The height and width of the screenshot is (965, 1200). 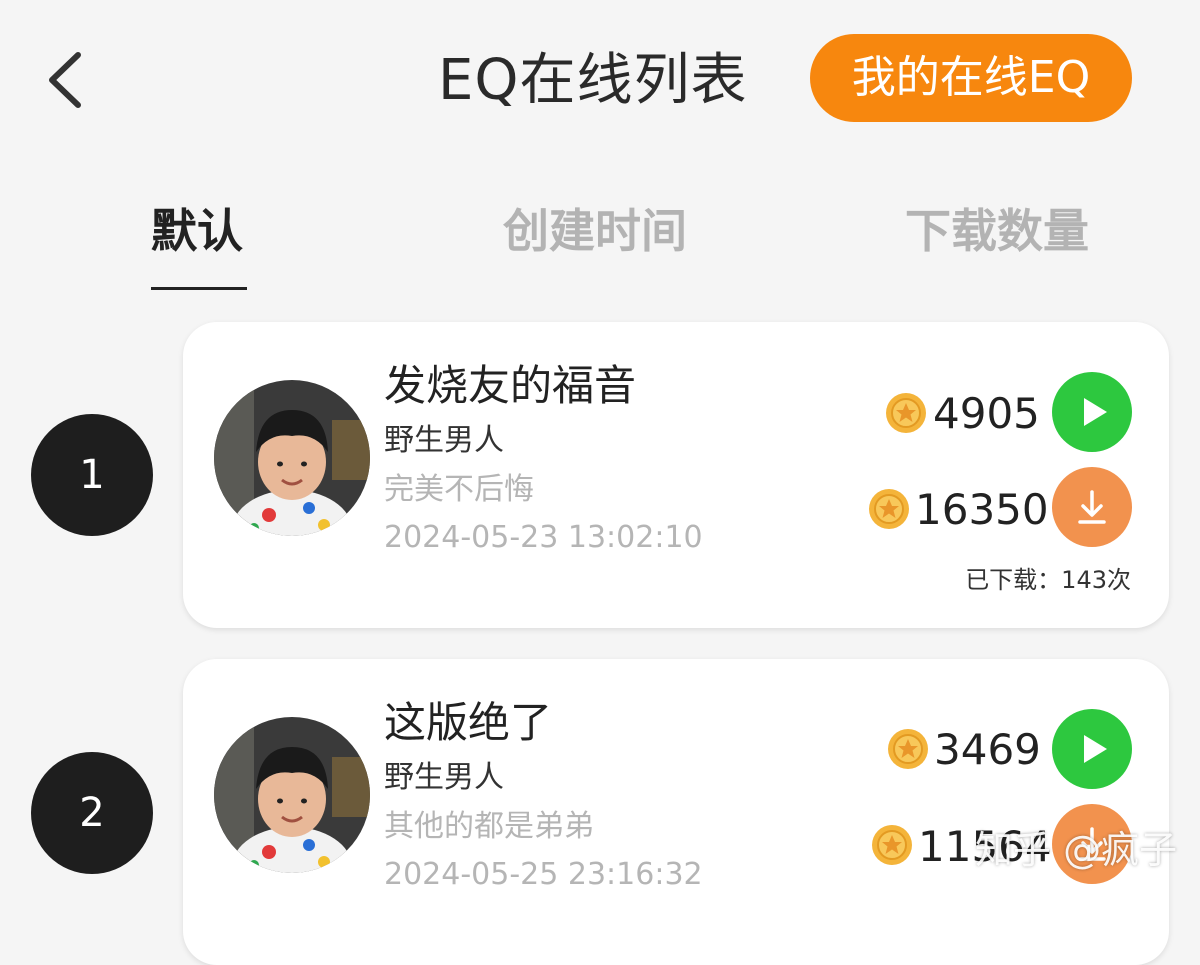 I want to click on page-title: EQ在线列表, so click(x=593, y=80).